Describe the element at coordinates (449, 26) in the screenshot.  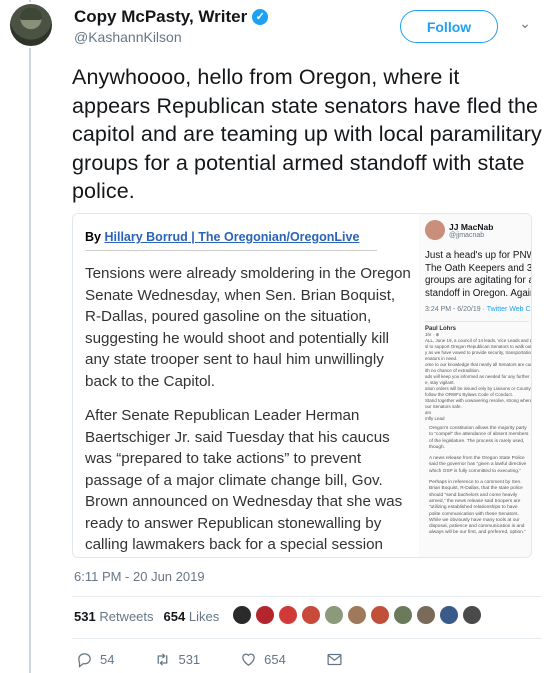
I see `follow-button: Follow` at that location.